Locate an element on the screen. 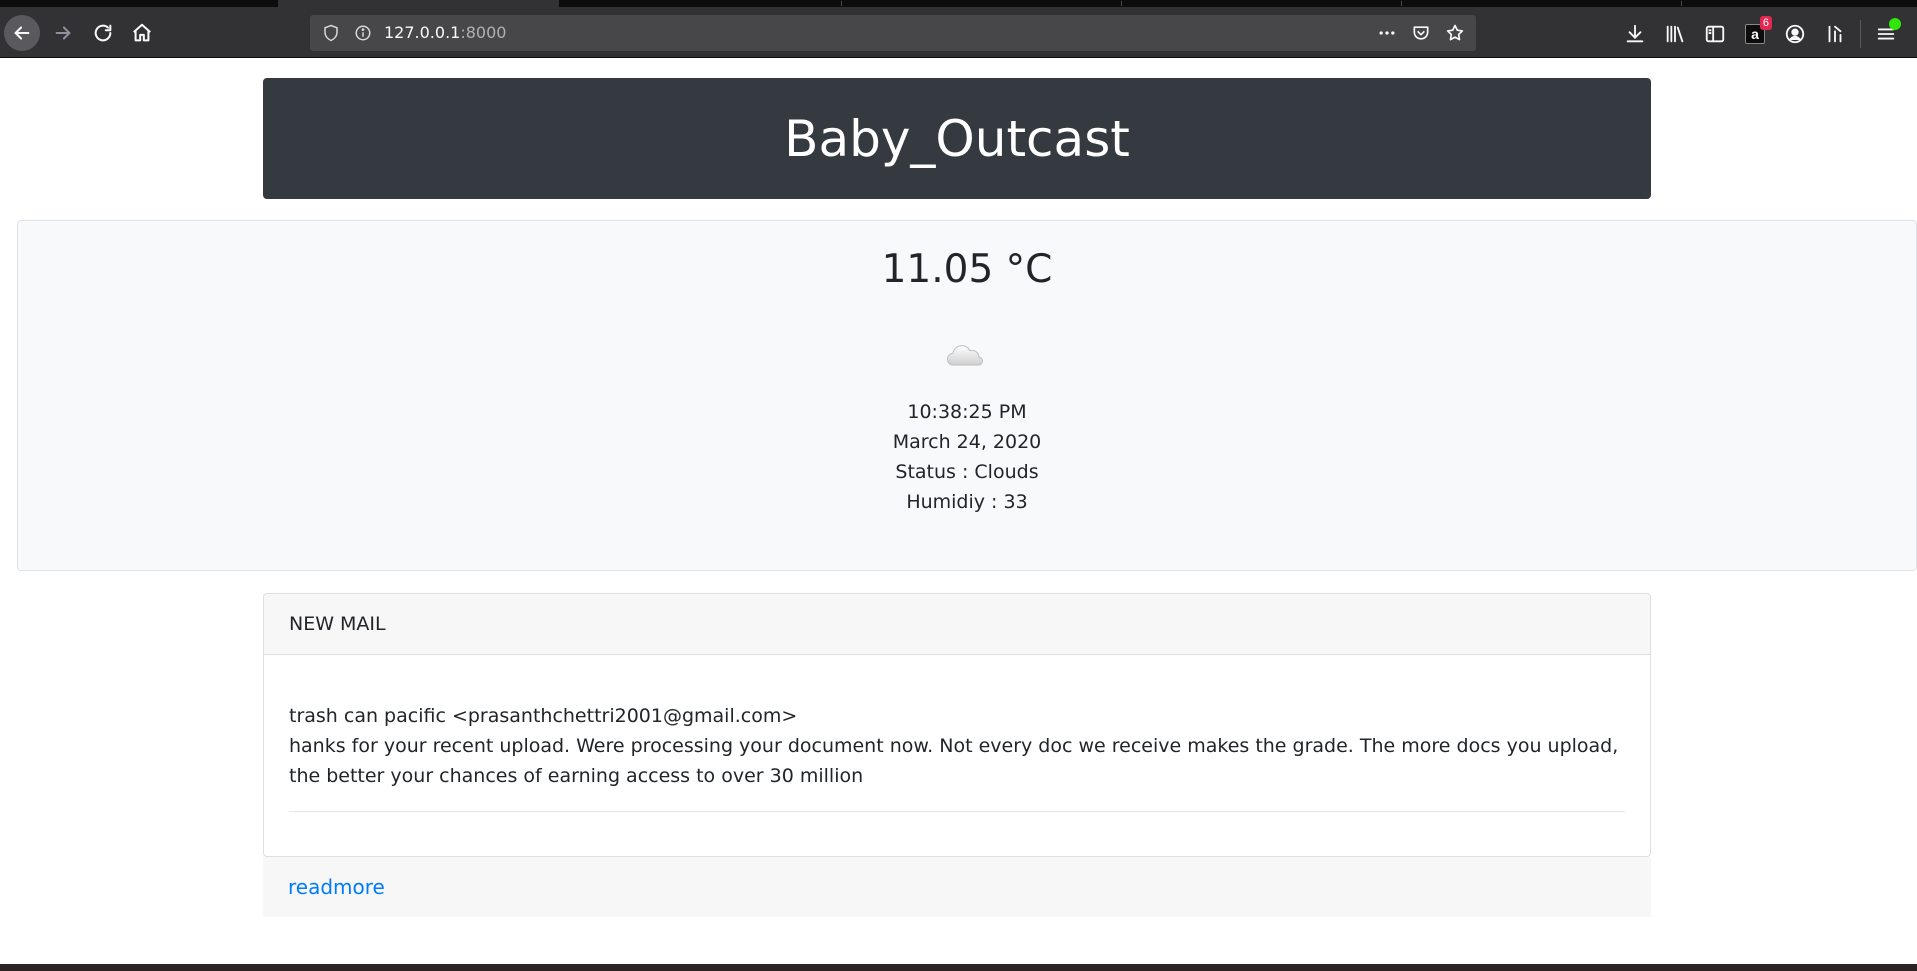  account-button is located at coordinates (1795, 34).